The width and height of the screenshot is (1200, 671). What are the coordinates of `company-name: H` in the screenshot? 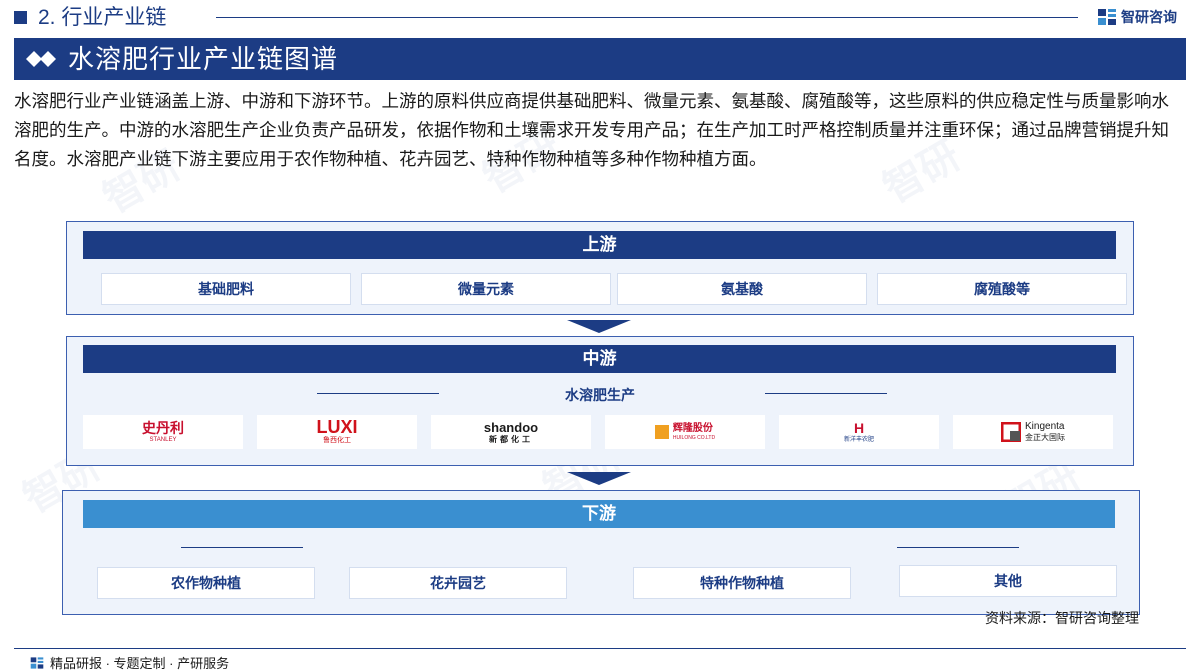 It's located at (859, 427).